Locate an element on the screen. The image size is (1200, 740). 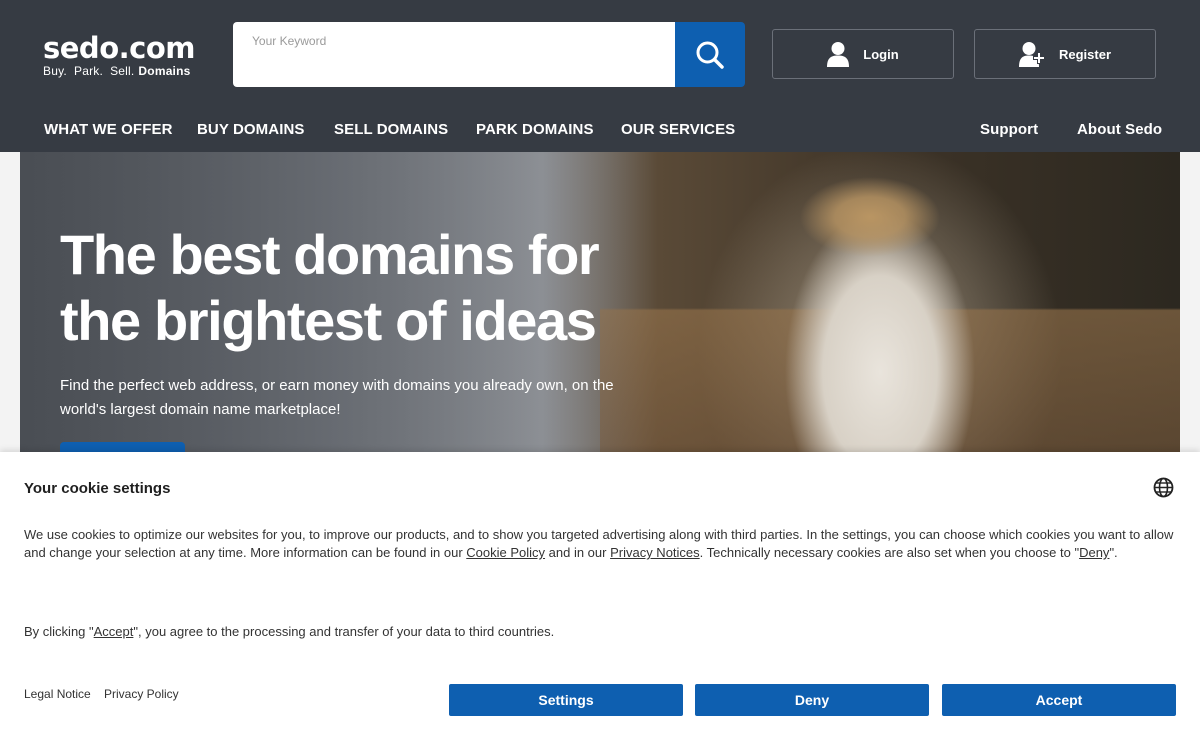
globe-icon is located at coordinates (1163, 490).